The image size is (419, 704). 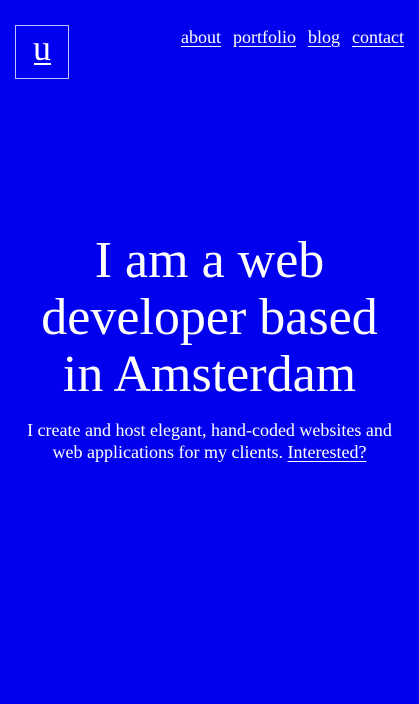 What do you see at coordinates (324, 38) in the screenshot?
I see `nav-link-blog: blog` at bounding box center [324, 38].